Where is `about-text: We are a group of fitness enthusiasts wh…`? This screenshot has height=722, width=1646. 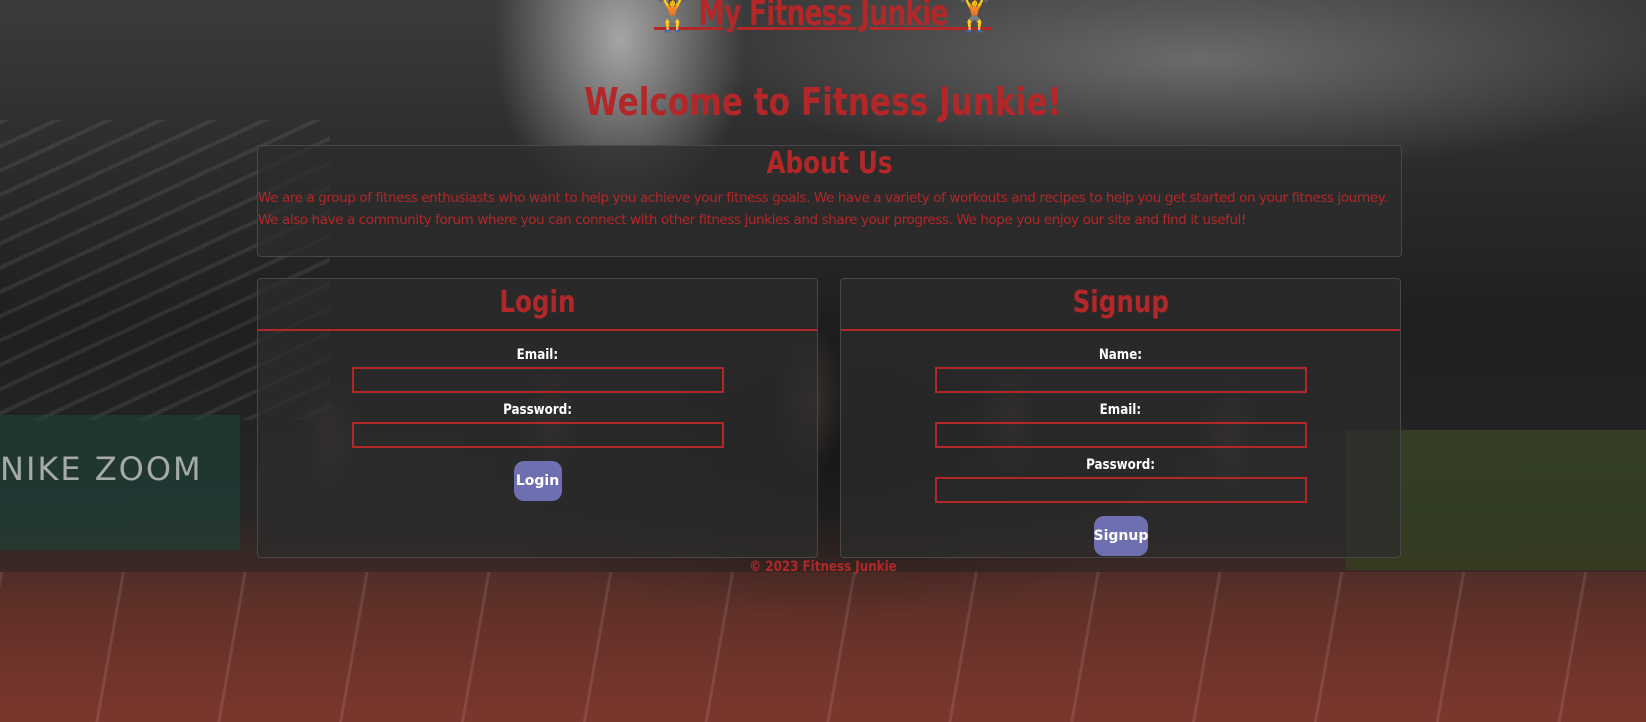 about-text: We are a group of fitness enthusiasts wh… is located at coordinates (823, 209).